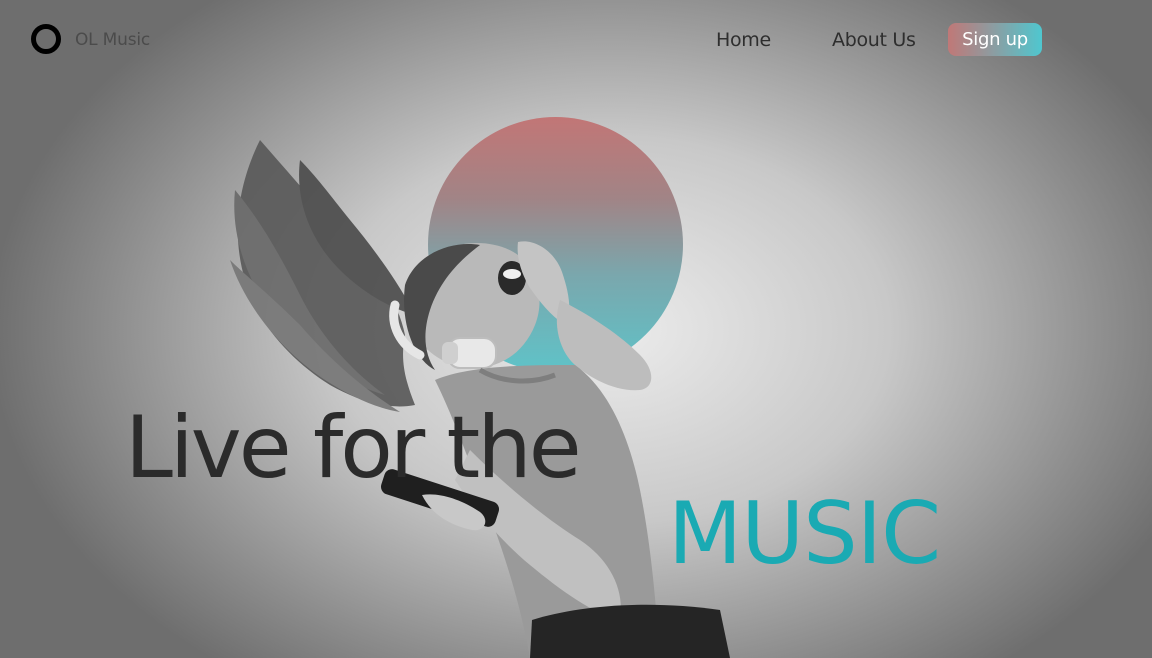  Describe the element at coordinates (46, 39) in the screenshot. I see `logo-ring-icon` at that location.